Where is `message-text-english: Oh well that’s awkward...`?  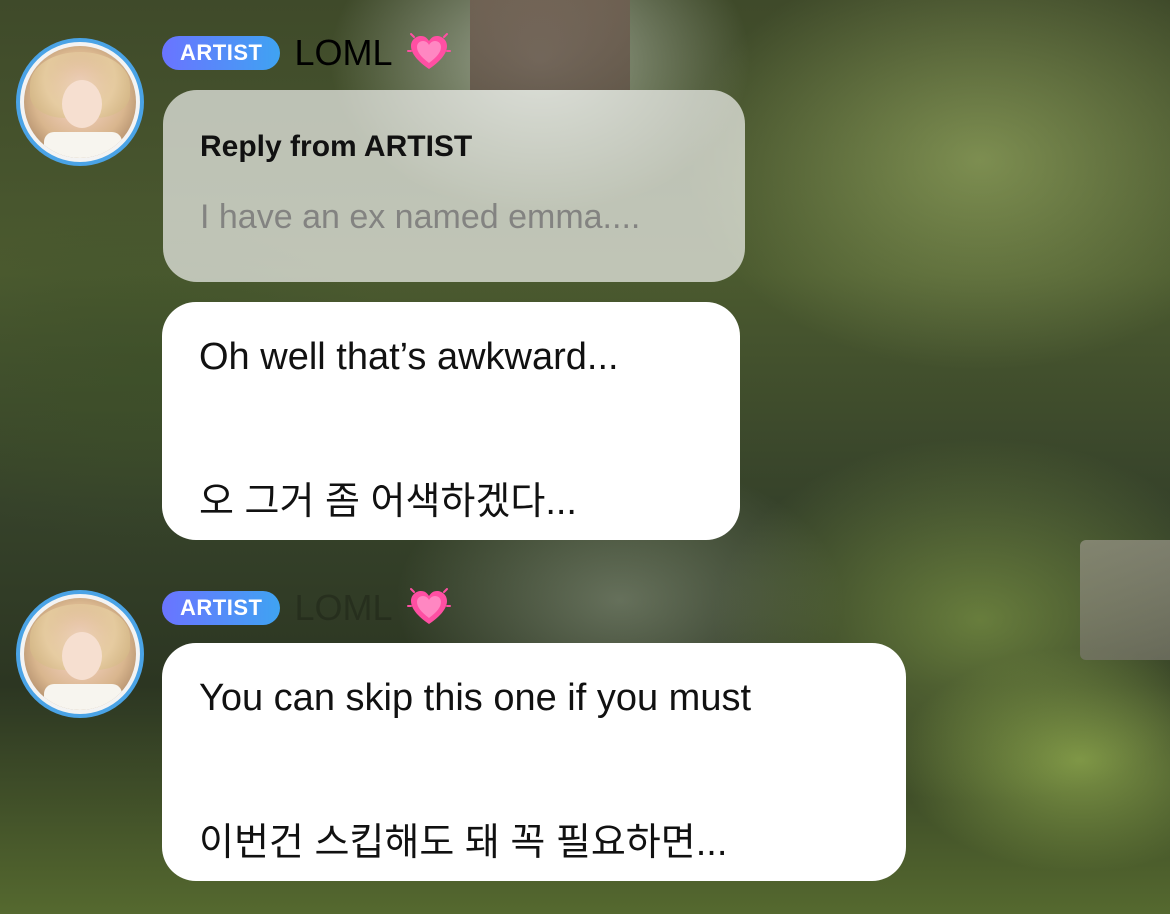 message-text-english: Oh well that’s awkward... is located at coordinates (409, 357).